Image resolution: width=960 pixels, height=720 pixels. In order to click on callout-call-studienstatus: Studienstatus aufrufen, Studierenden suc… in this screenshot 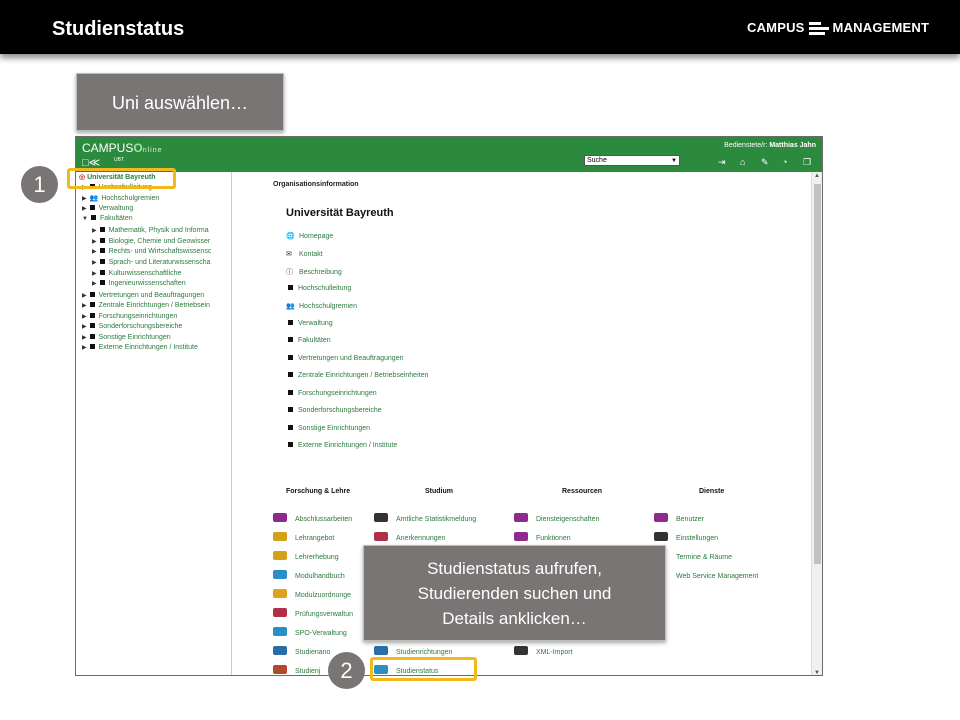, I will do `click(514, 593)`.